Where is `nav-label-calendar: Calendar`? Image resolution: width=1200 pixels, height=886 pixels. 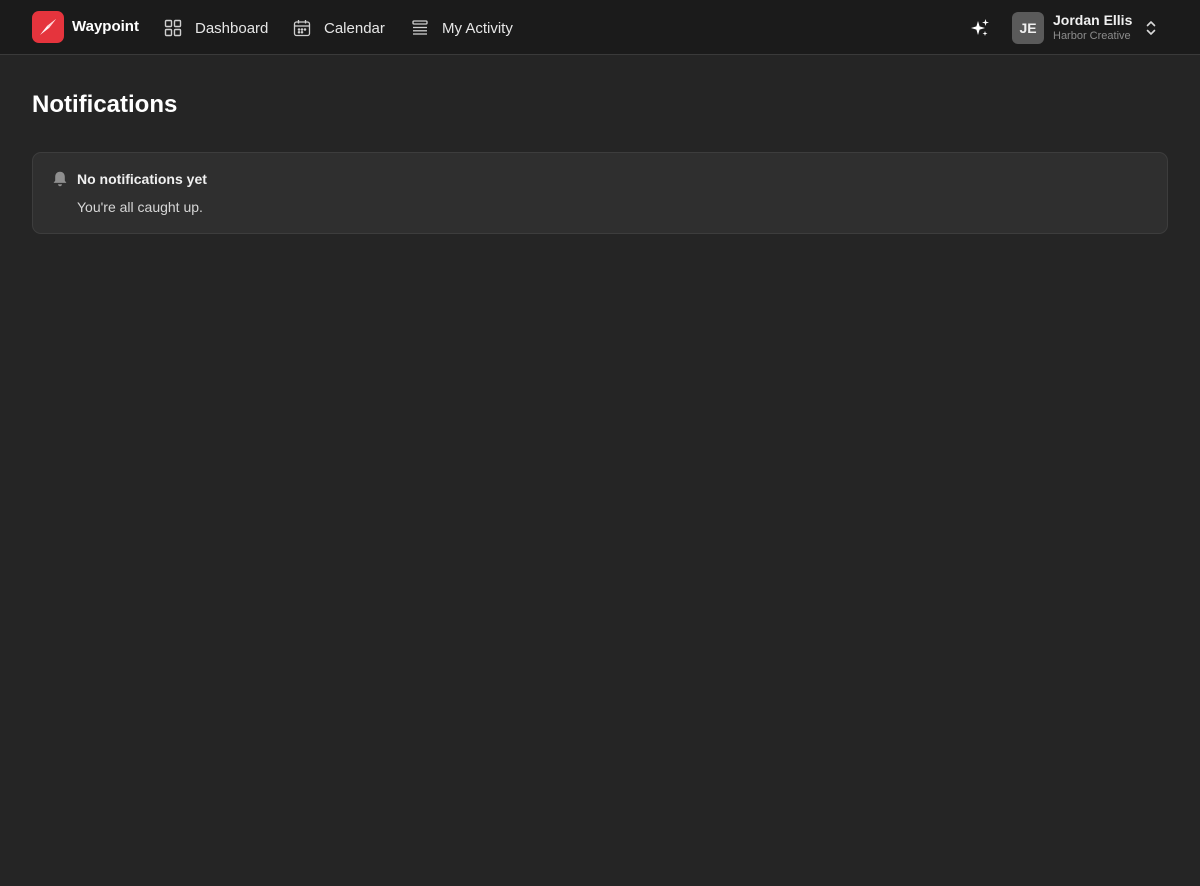
nav-label-calendar: Calendar is located at coordinates (354, 28).